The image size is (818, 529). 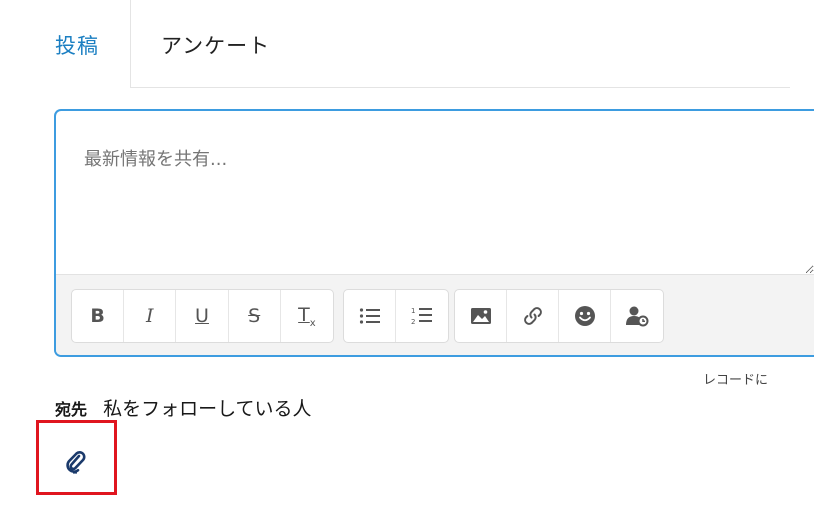 I want to click on numbered-list-icon: 1 2, so click(x=421, y=316).